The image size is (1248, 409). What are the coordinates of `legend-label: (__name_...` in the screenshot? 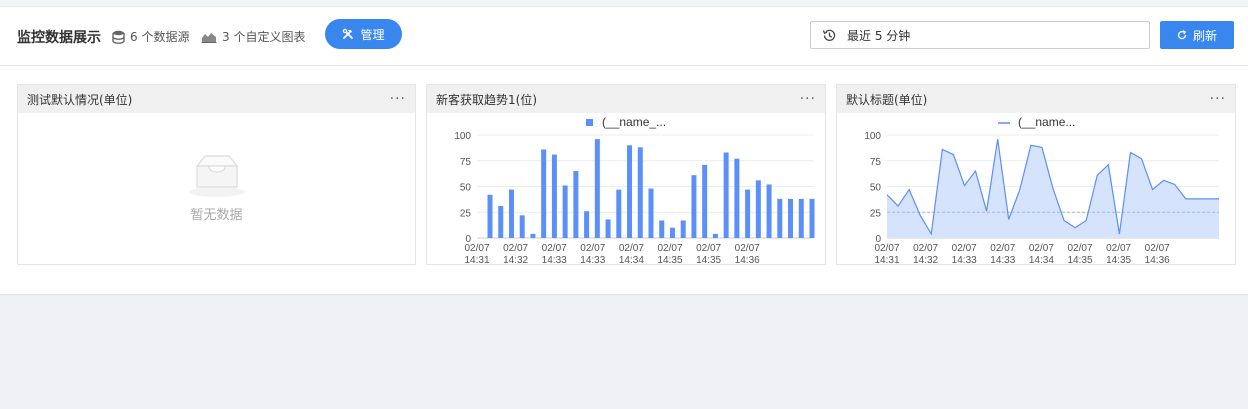 It's located at (634, 122).